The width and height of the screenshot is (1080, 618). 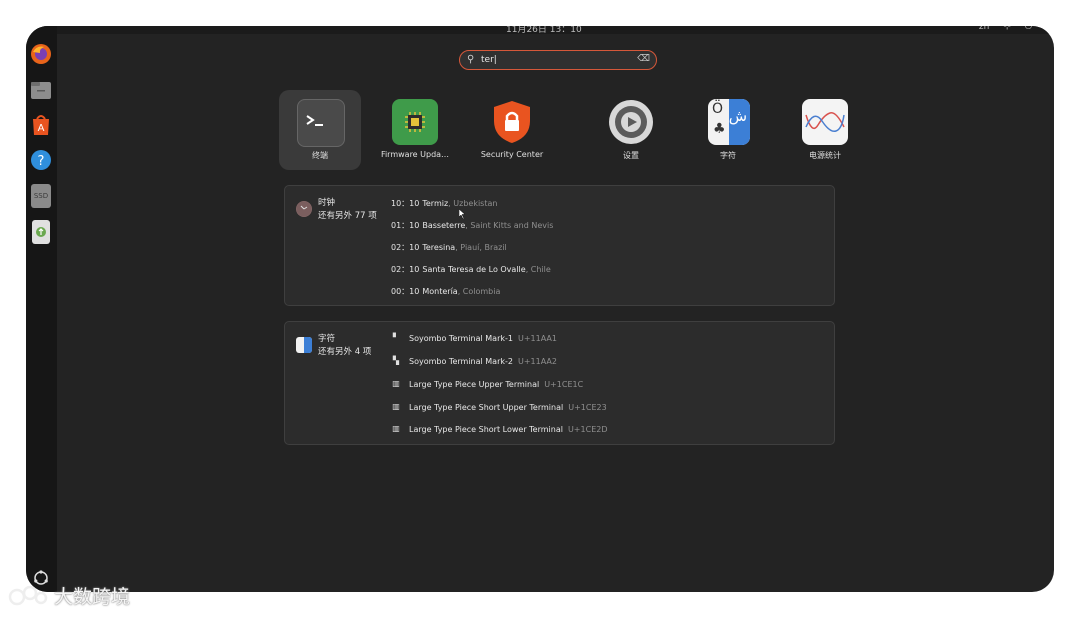 What do you see at coordinates (474, 338) in the screenshot?
I see `list-item: ▘ Soyombo Terminal Mark-1 U+11AA1` at bounding box center [474, 338].